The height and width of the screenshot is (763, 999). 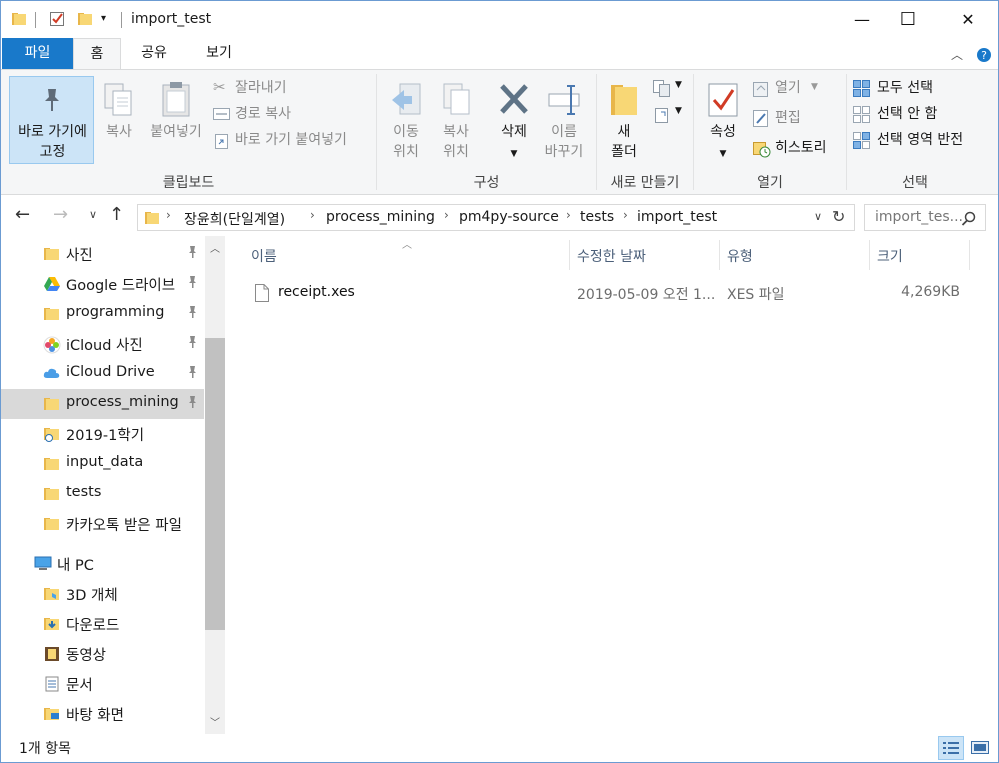 I want to click on nav-item: Google 드라이브, so click(x=102, y=284).